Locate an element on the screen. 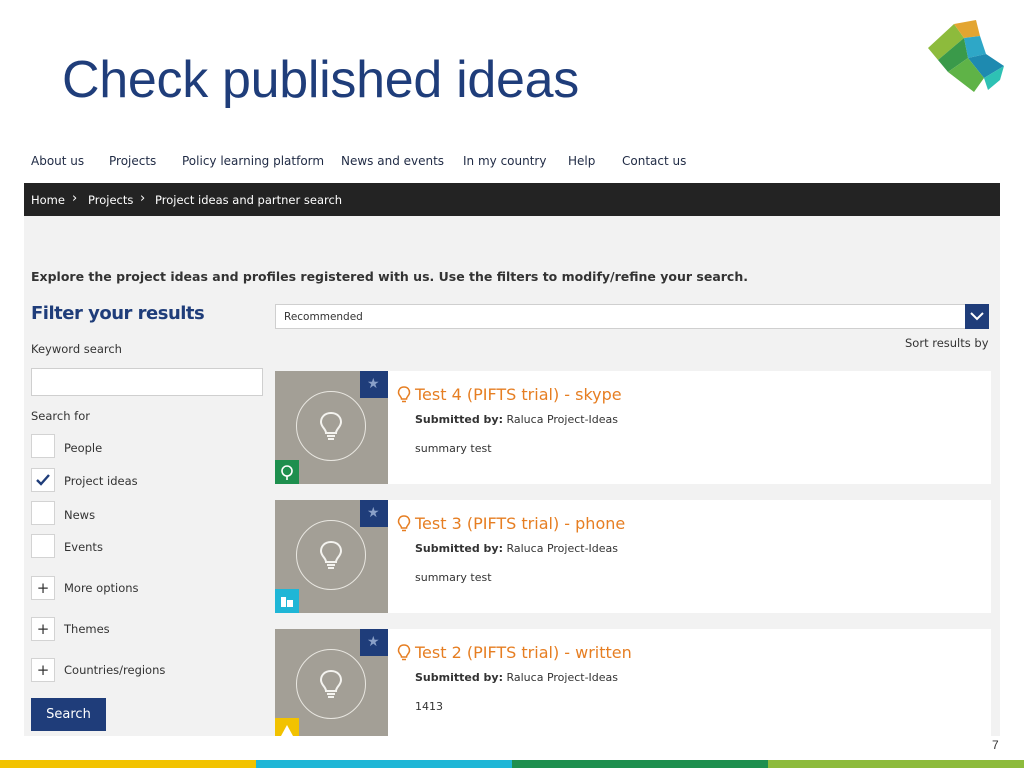 This screenshot has height=768, width=1024. chevron-down-icon is located at coordinates (977, 316).